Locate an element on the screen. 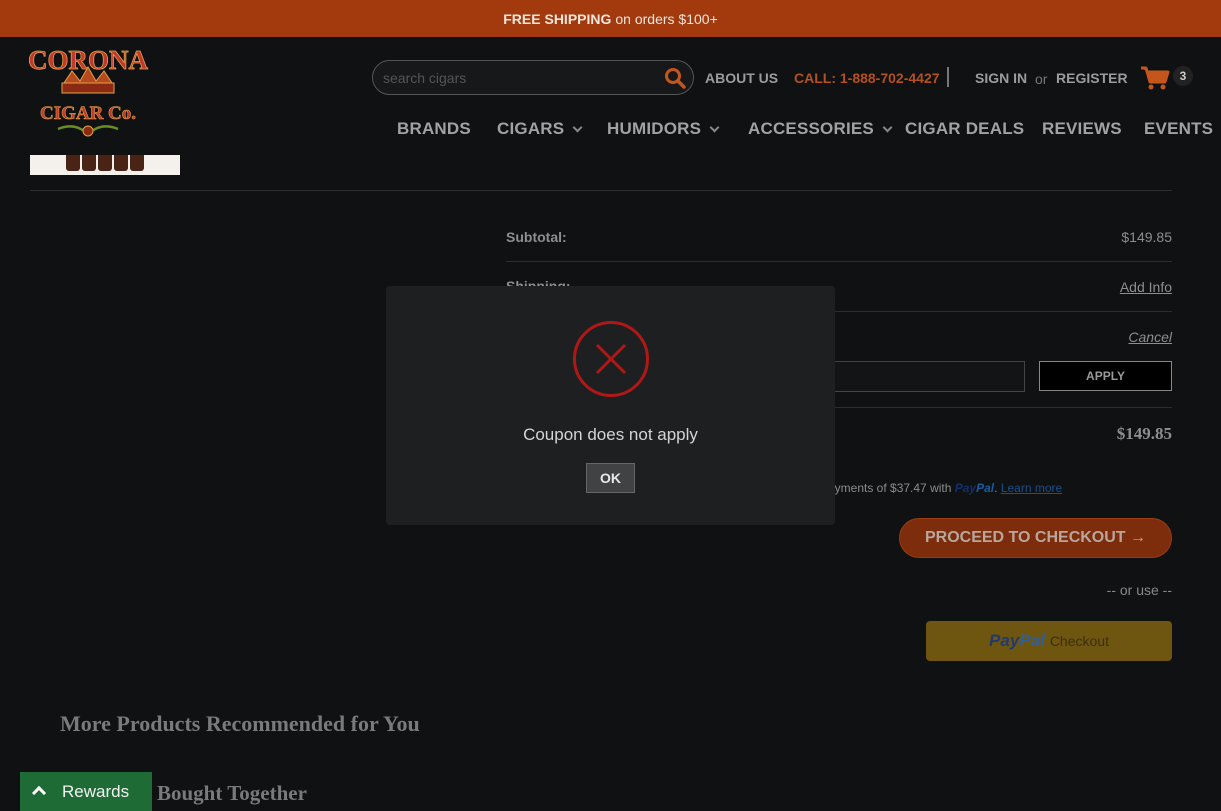  error-x-icon is located at coordinates (611, 359).